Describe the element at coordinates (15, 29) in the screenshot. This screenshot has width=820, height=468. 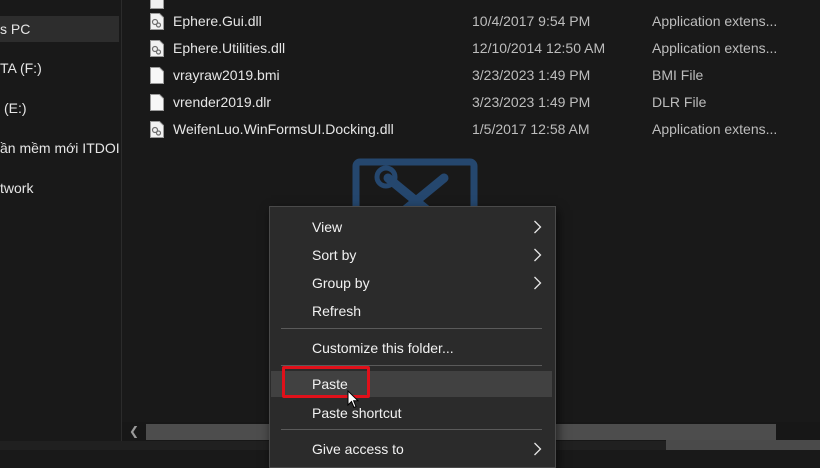
I see `nav-item-label: s PC` at that location.